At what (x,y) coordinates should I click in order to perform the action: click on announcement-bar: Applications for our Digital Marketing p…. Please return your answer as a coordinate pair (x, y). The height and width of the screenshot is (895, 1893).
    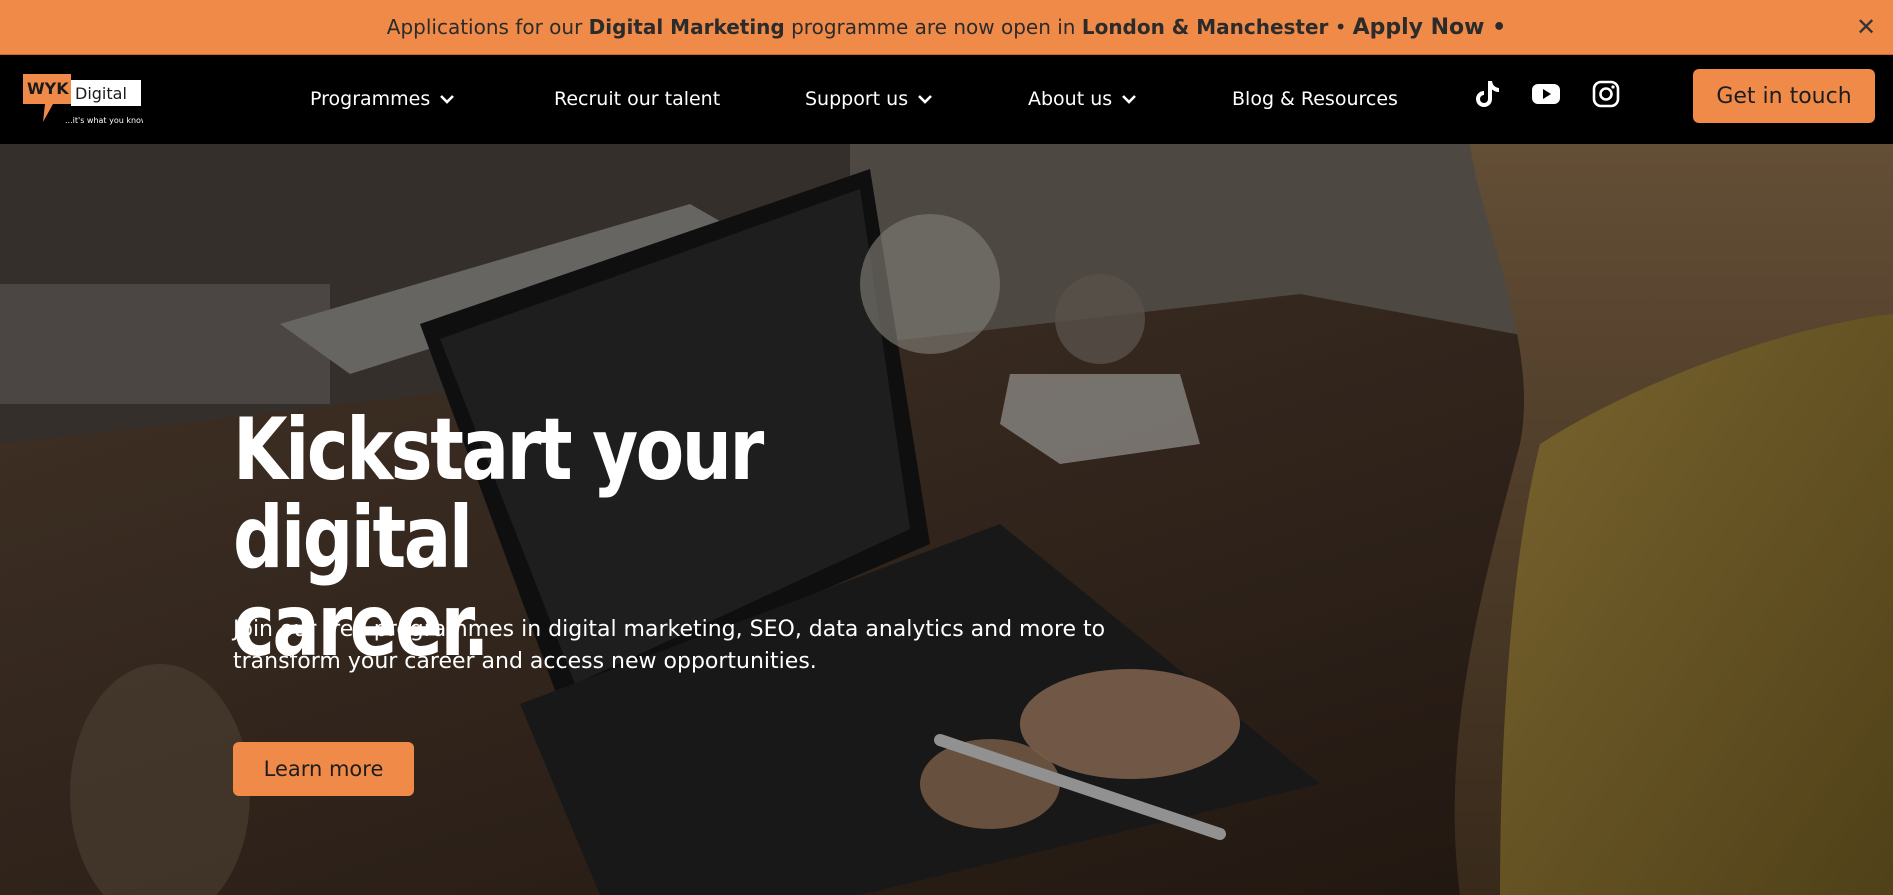
    Looking at the image, I should click on (946, 27).